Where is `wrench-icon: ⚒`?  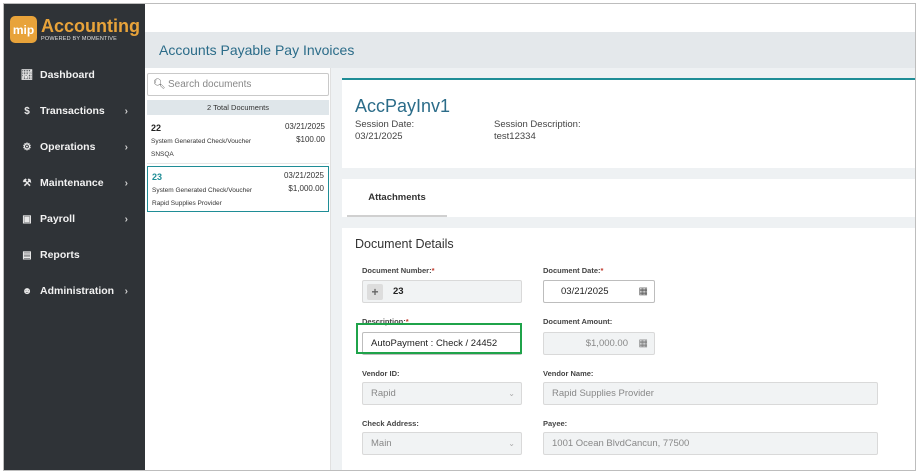 wrench-icon: ⚒ is located at coordinates (27, 183).